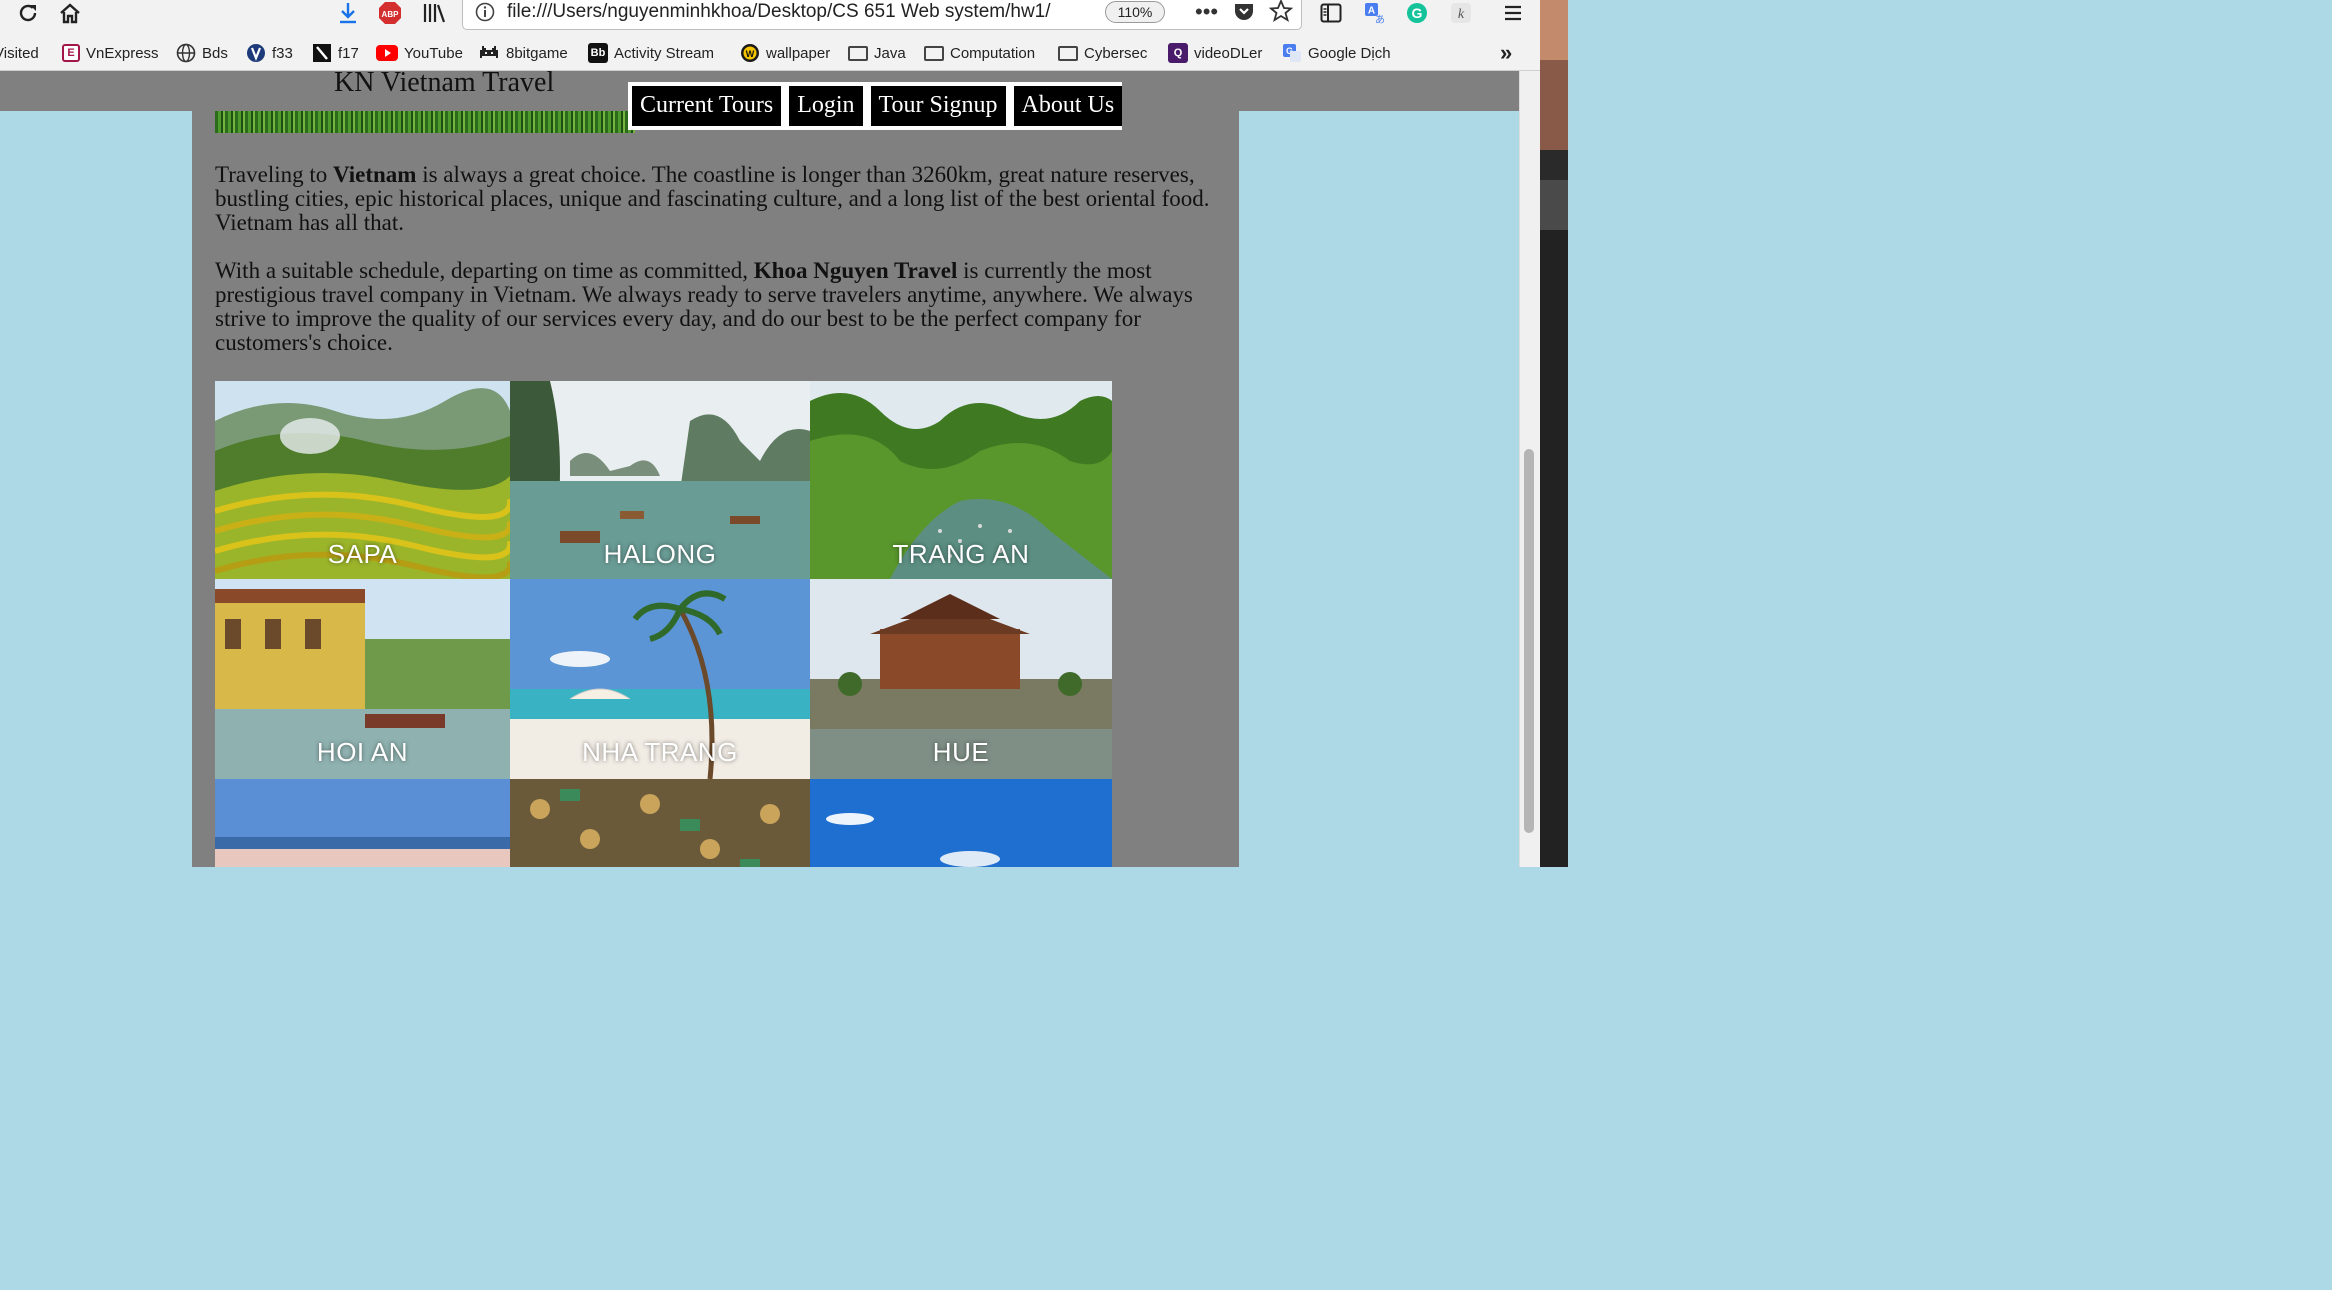 This screenshot has width=2332, height=1290. I want to click on bookmark-label: Bds, so click(215, 53).